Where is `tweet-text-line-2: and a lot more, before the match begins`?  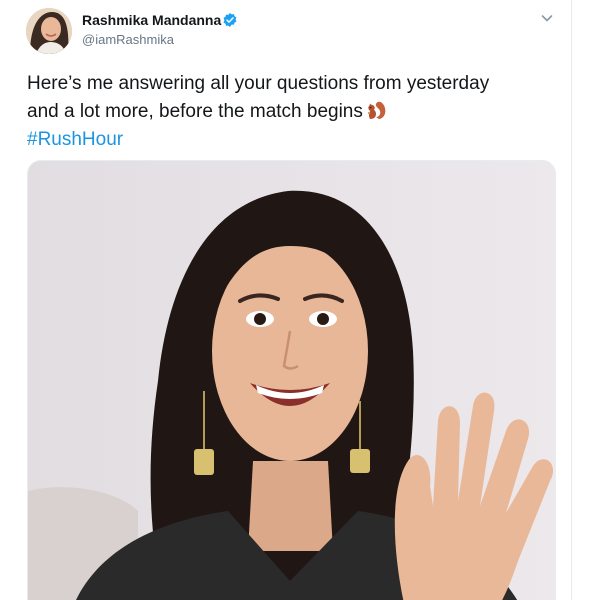 tweet-text-line-2: and a lot more, before the match begins is located at coordinates (292, 112).